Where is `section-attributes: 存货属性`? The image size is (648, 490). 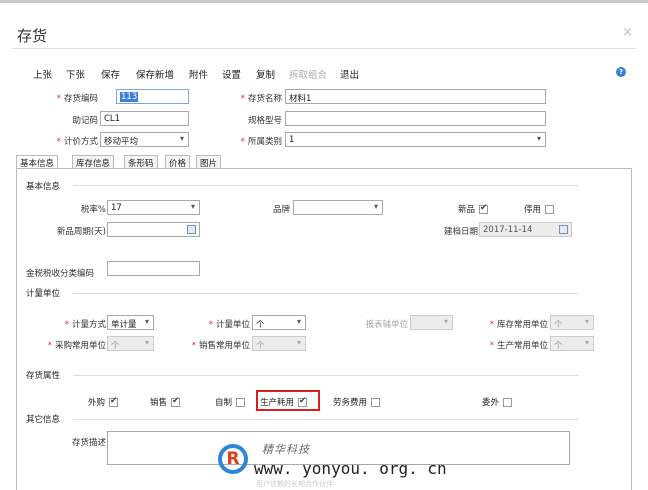
section-attributes: 存货属性 is located at coordinates (43, 376).